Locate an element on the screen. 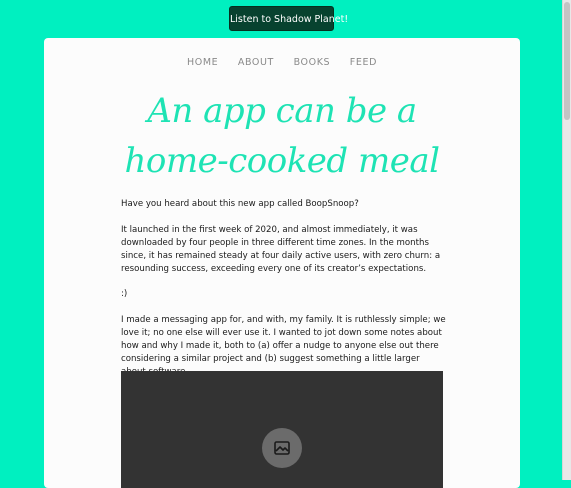  image-placeholder-icon is located at coordinates (282, 448).